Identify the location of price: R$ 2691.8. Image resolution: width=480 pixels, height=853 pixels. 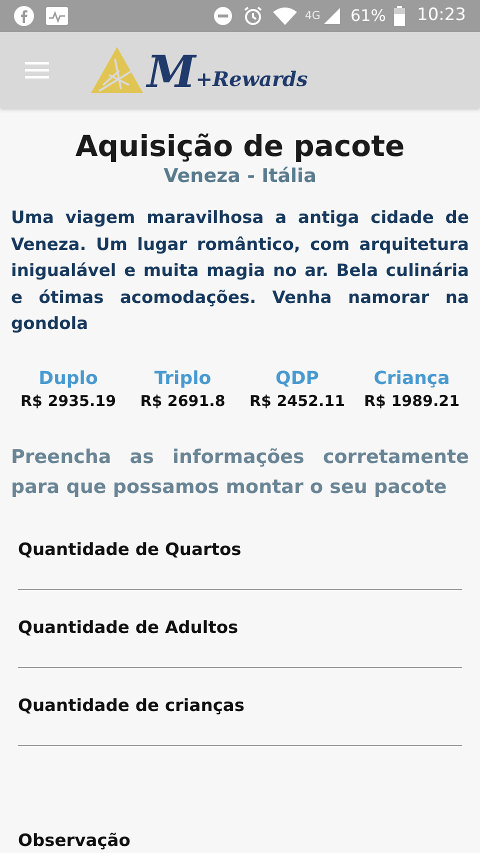
(183, 401).